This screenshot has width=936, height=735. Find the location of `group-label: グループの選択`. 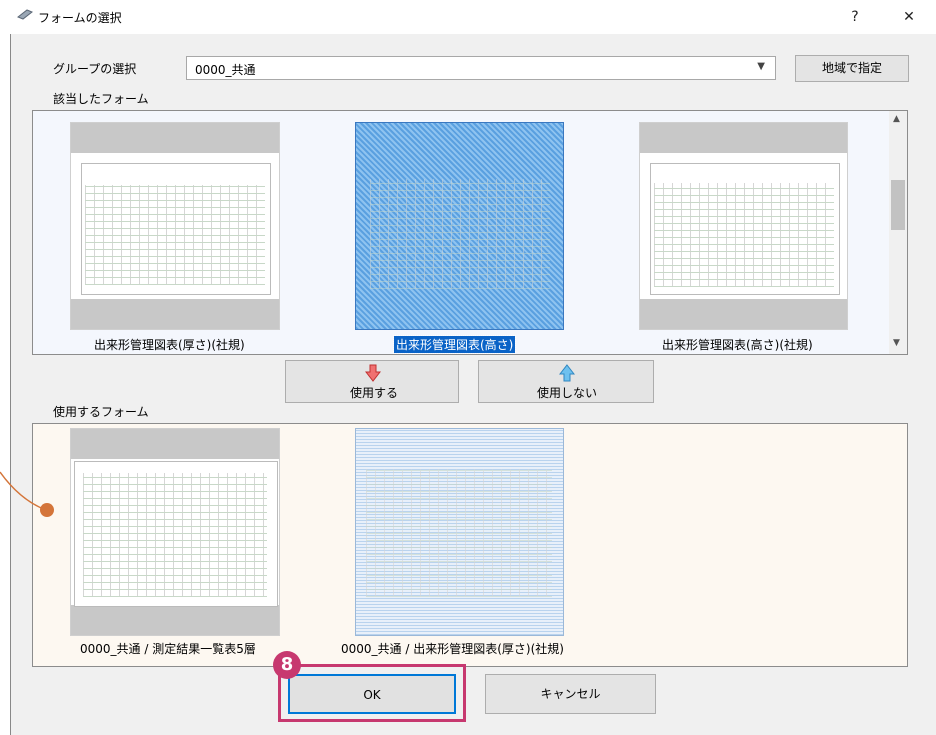

group-label: グループの選択 is located at coordinates (95, 69).